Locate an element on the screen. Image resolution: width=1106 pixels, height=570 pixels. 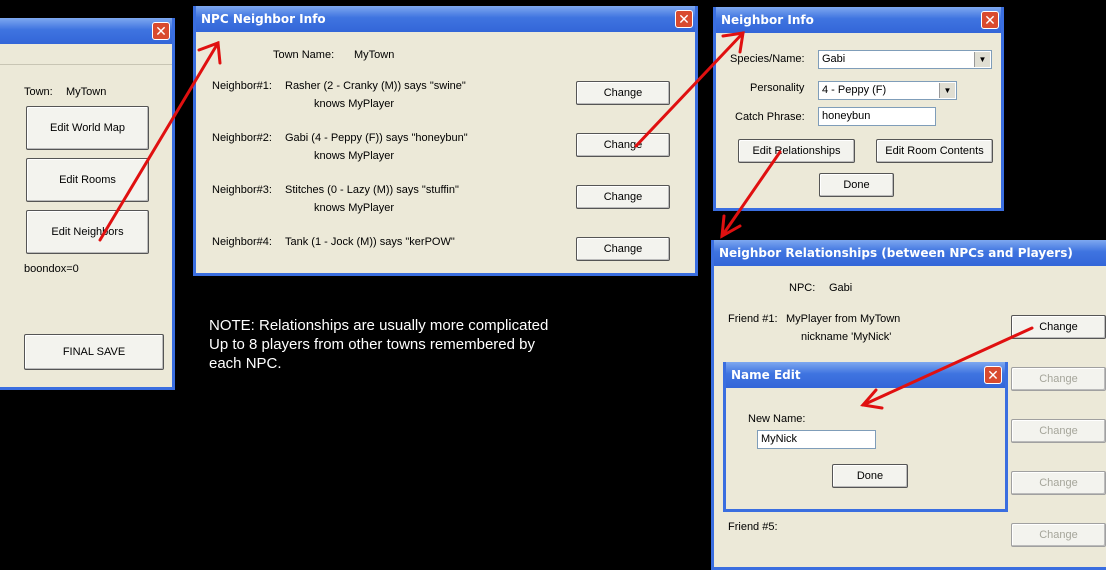
species-select: Gabi ▼ is located at coordinates (905, 59).